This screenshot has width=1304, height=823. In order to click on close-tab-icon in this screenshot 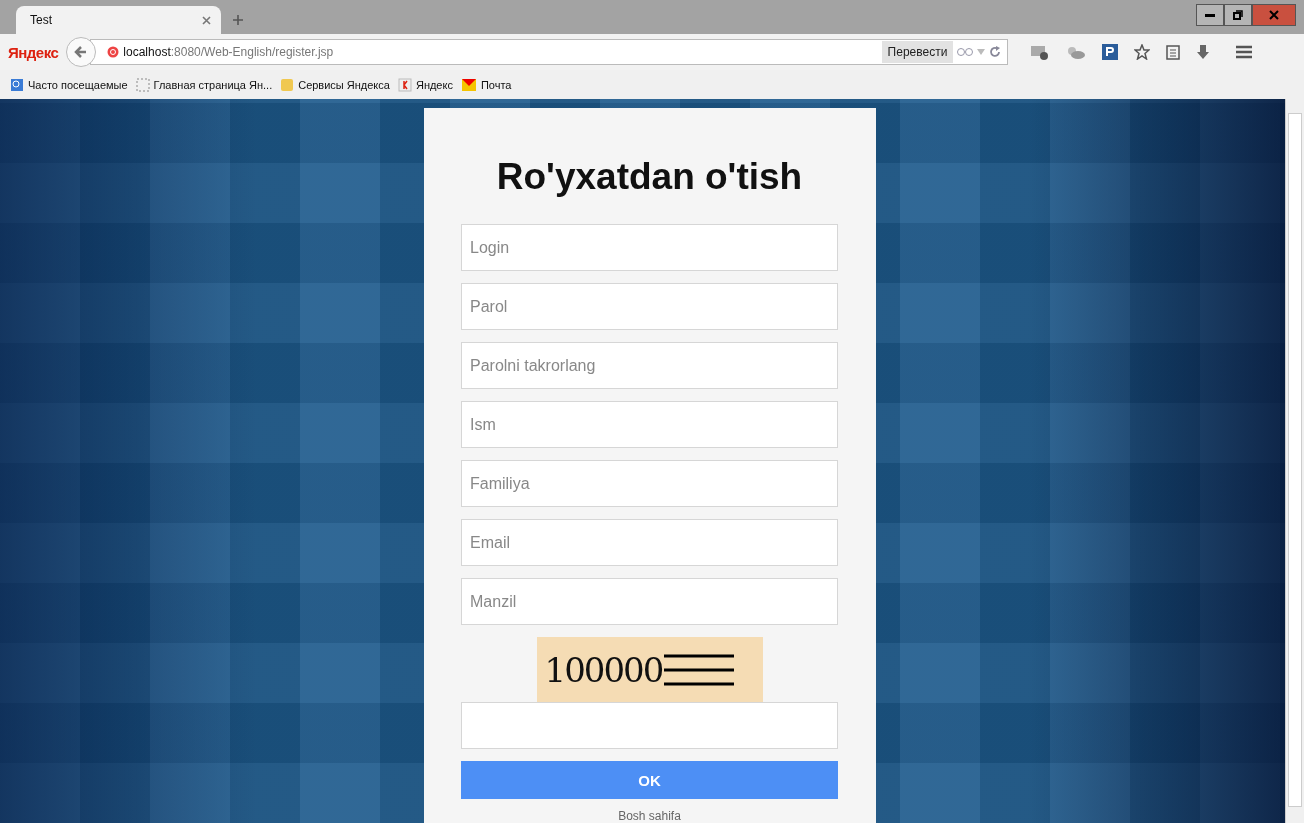, I will do `click(206, 20)`.